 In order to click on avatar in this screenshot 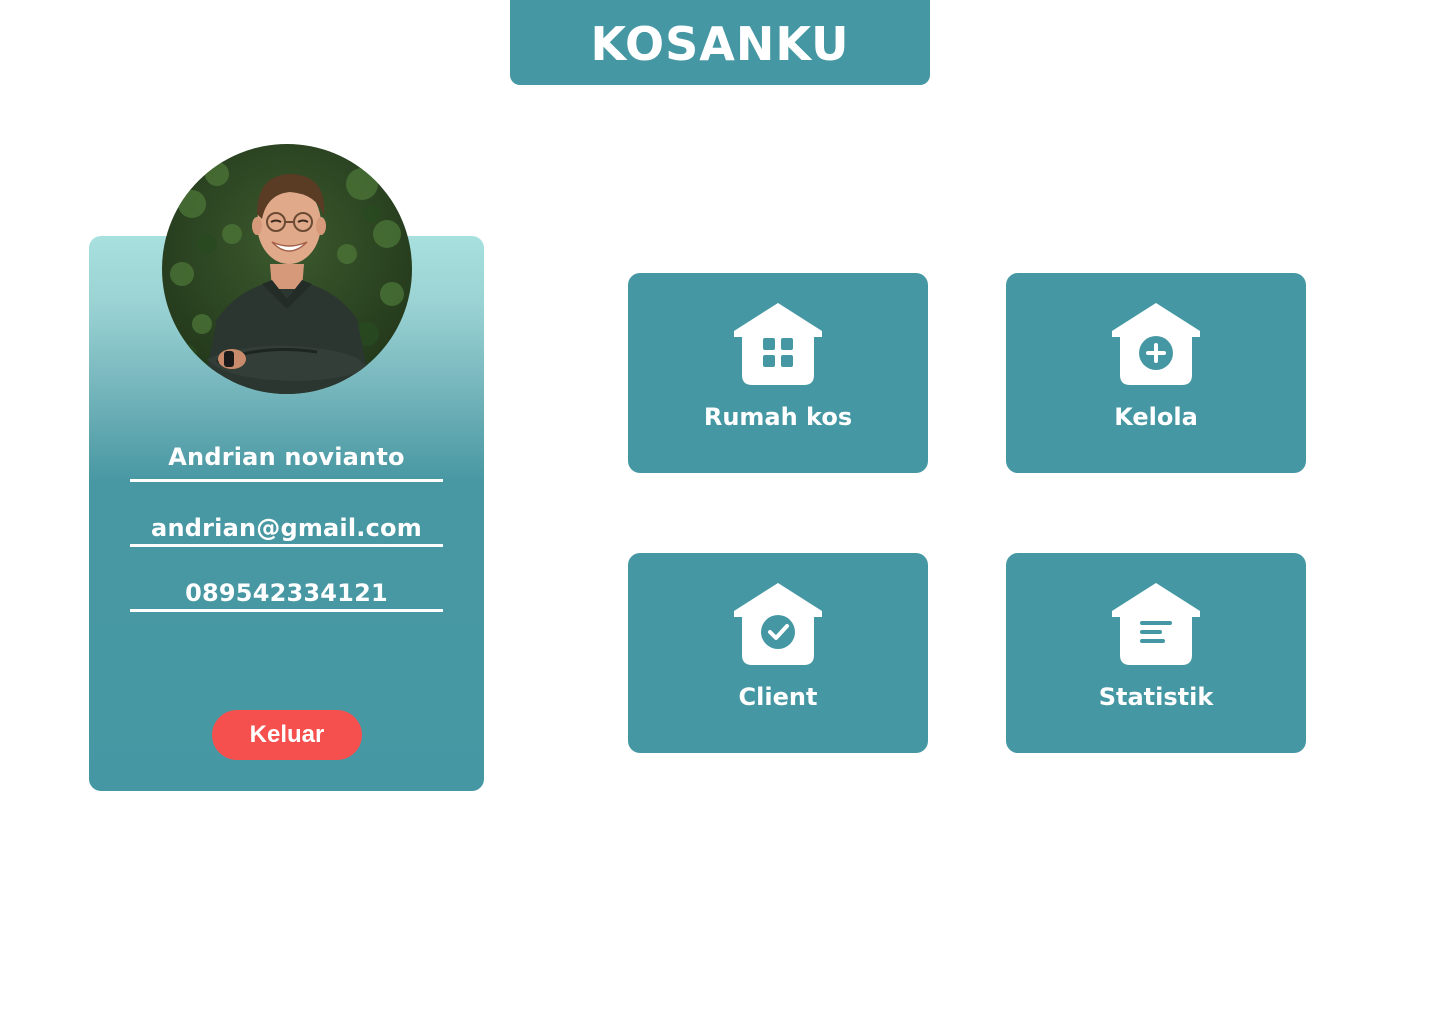, I will do `click(287, 269)`.